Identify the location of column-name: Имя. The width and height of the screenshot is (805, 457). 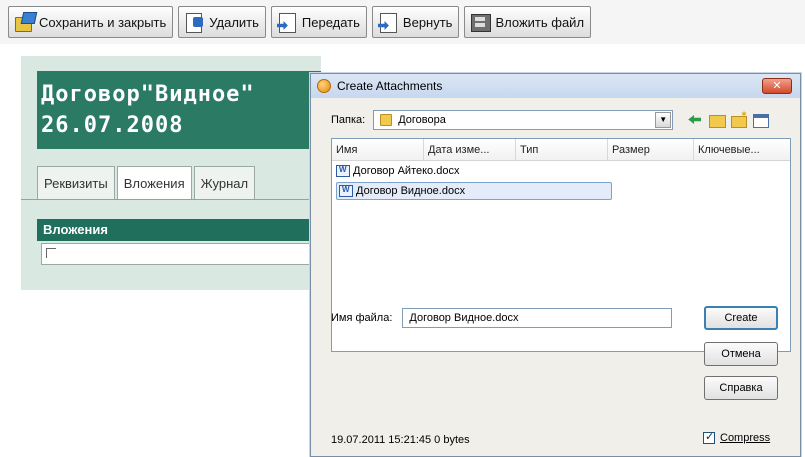
(378, 149).